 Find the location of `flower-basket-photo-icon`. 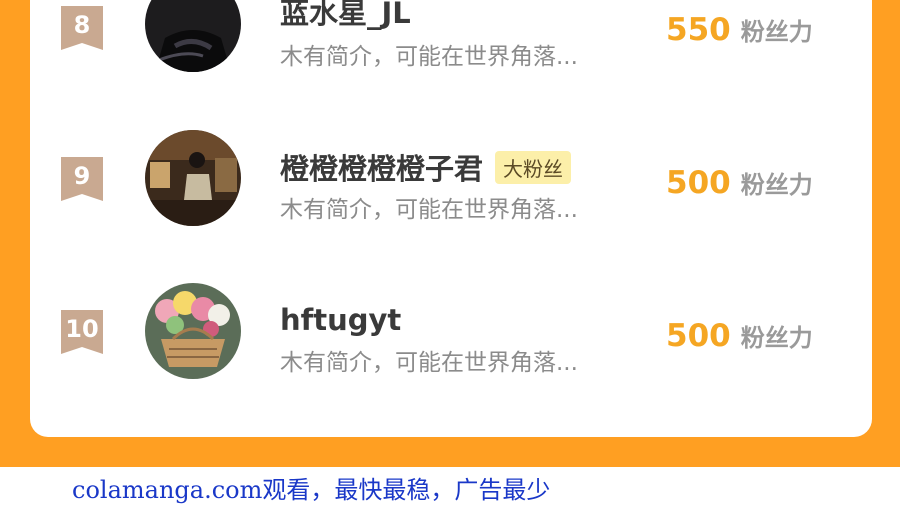

flower-basket-photo-icon is located at coordinates (193, 331).